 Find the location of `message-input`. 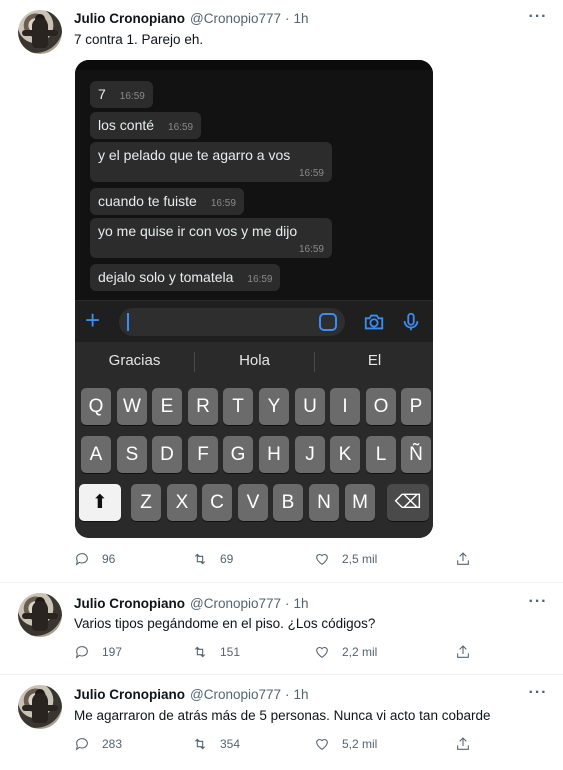

message-input is located at coordinates (232, 322).